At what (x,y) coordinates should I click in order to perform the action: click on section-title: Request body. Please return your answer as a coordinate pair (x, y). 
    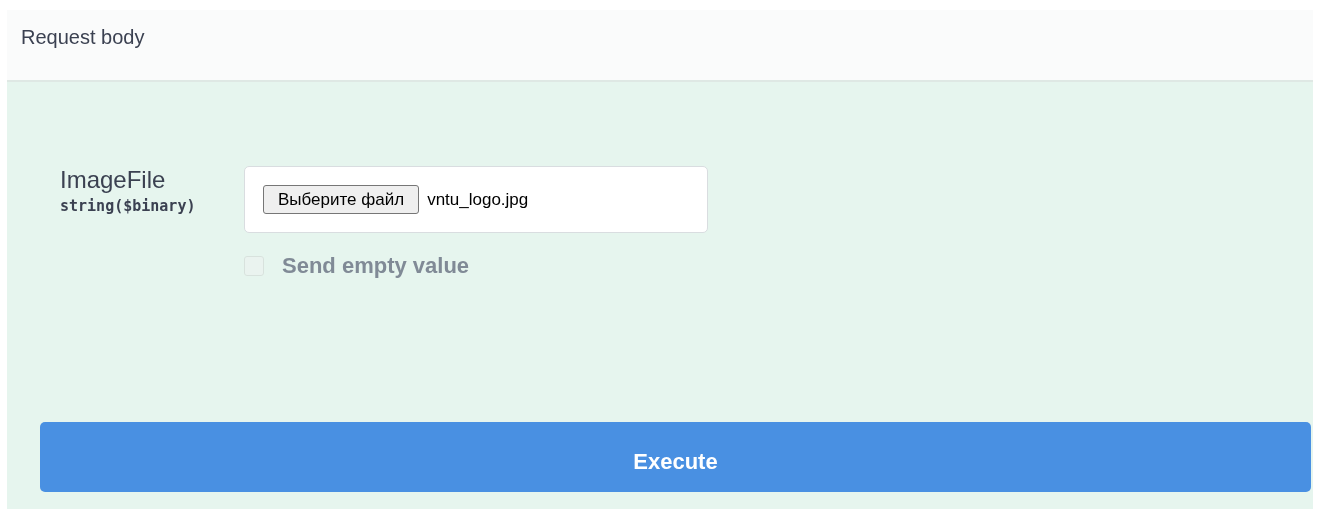
    Looking at the image, I should click on (83, 37).